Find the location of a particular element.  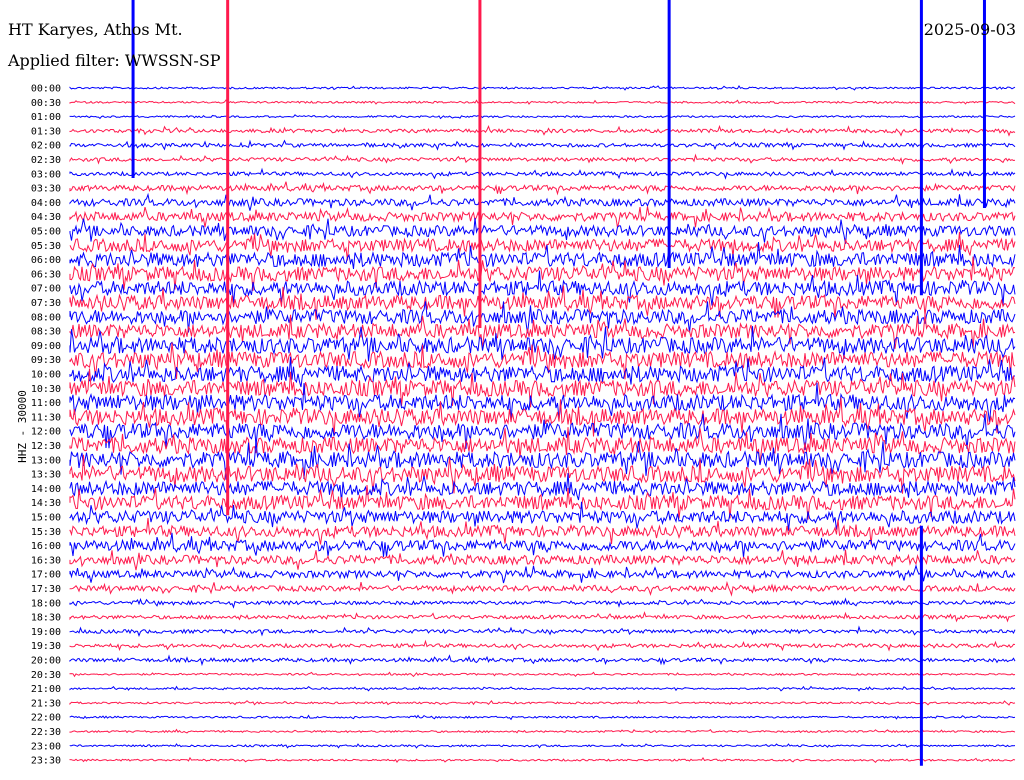

time-label: 07:30 is located at coordinates (46, 303).